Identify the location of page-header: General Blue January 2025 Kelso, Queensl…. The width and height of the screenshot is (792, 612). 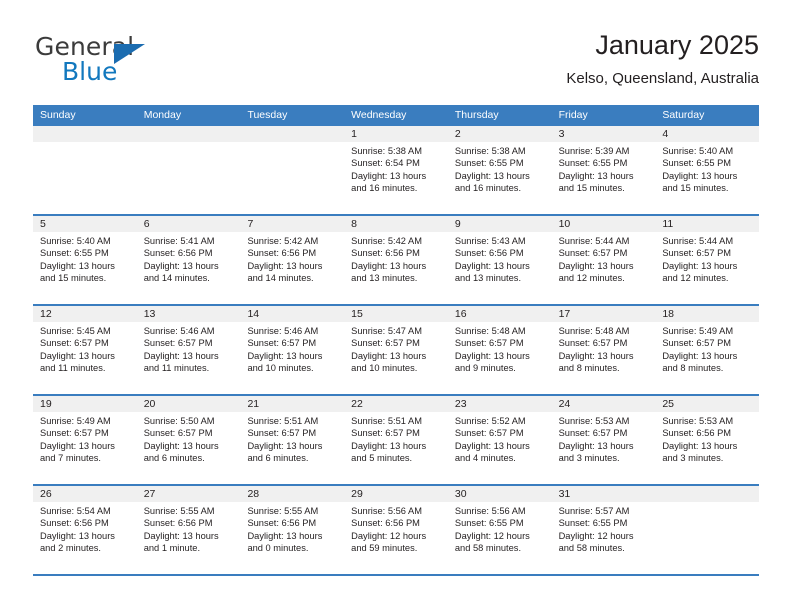
(396, 64).